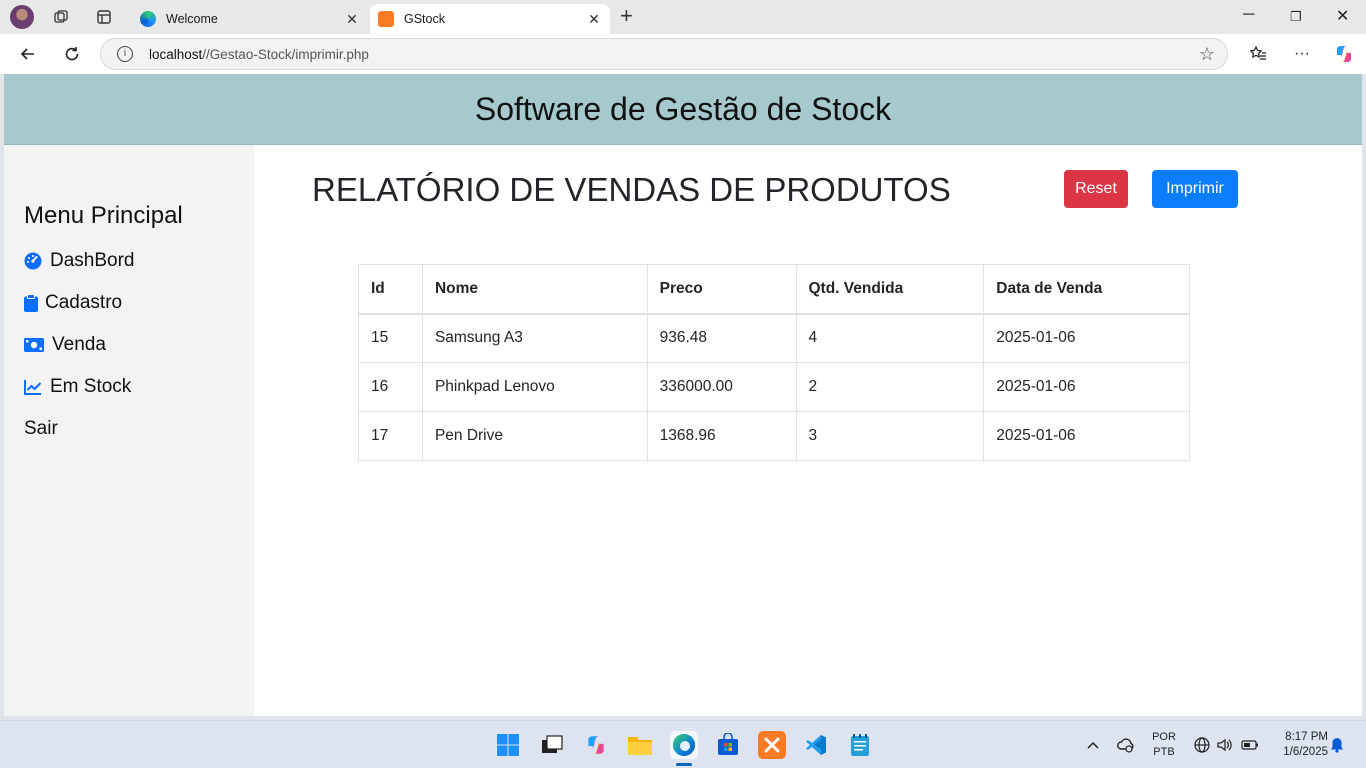 The height and width of the screenshot is (768, 1366). I want to click on sidebar-item-cadastro: Cadastro, so click(73, 303).